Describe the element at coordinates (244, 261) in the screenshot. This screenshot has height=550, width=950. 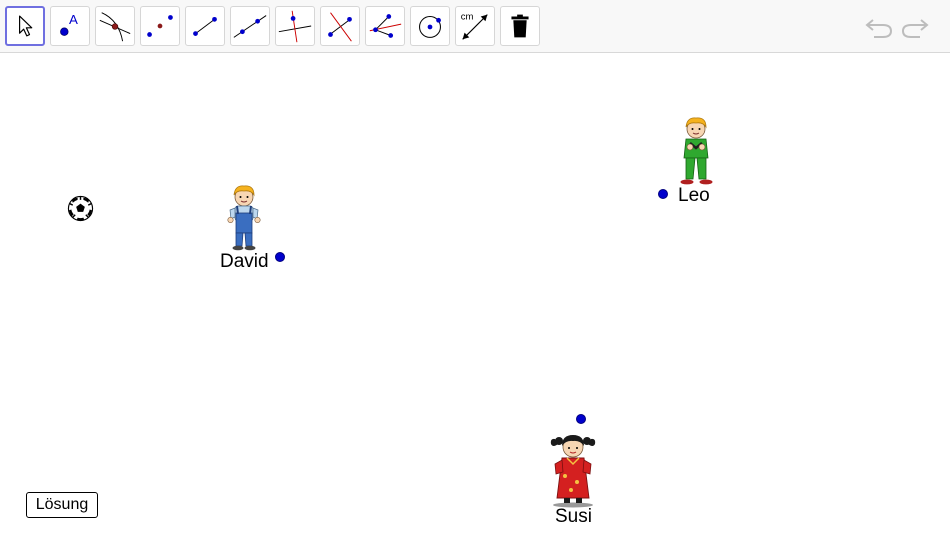
I see `label-david: David` at that location.